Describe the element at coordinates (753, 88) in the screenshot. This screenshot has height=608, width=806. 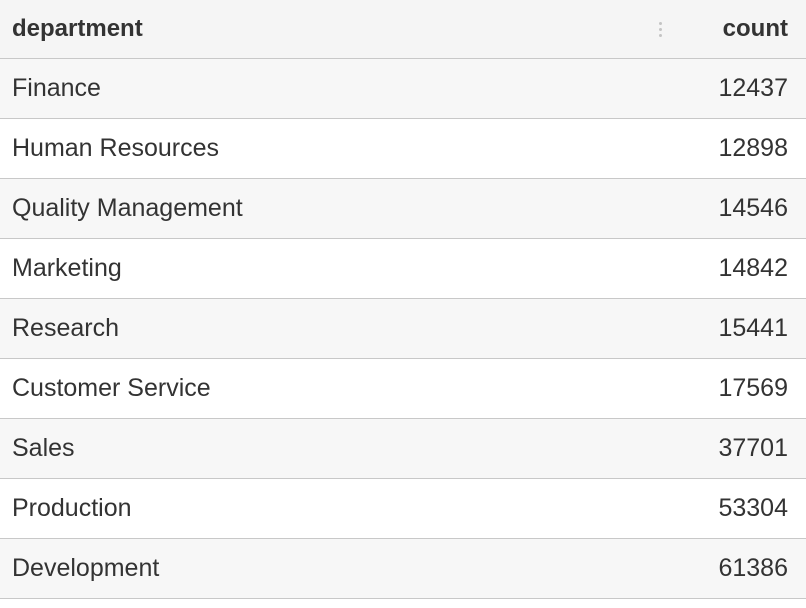
I see `cell-count: 12437` at that location.